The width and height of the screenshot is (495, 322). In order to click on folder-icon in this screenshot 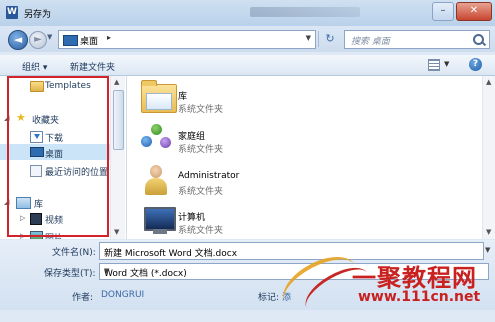, I will do `click(37, 86)`.